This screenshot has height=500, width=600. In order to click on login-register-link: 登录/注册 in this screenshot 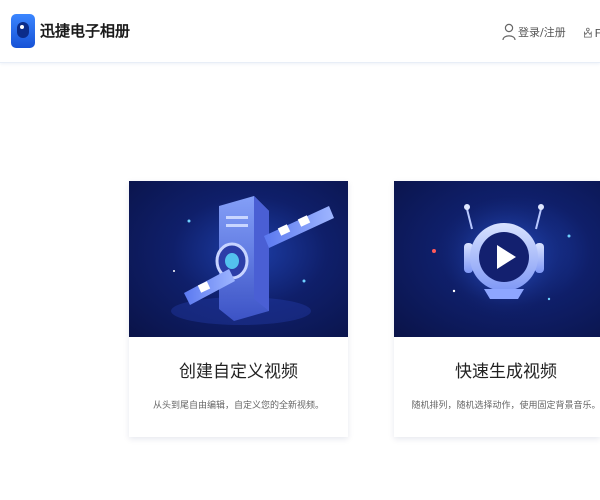, I will do `click(534, 32)`.